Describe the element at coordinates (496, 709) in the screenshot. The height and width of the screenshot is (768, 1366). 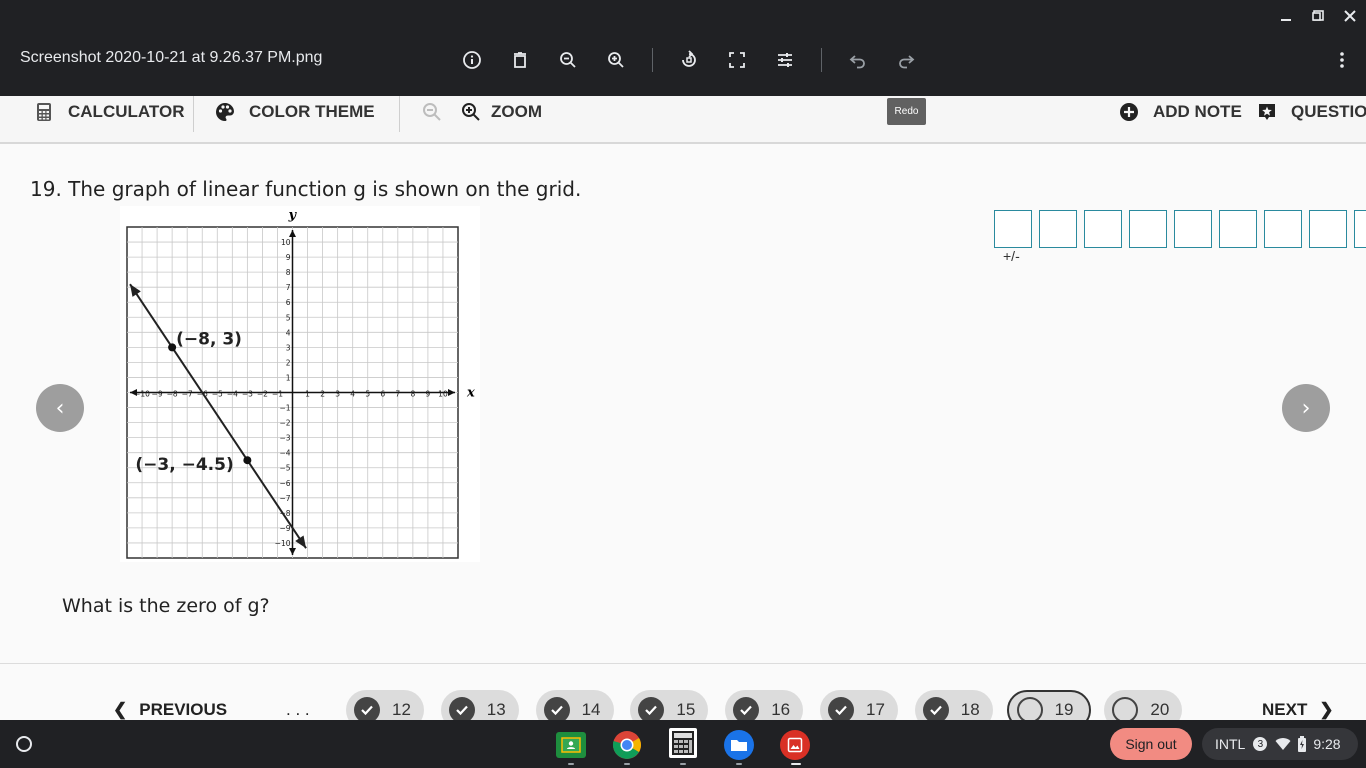
I see `question-number: 13` at that location.